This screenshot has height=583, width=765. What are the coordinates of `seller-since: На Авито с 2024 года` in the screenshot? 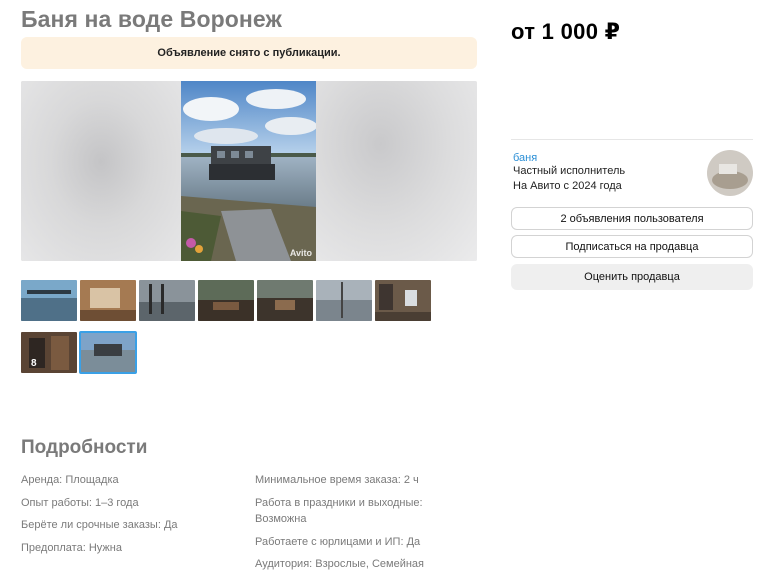 It's located at (567, 186).